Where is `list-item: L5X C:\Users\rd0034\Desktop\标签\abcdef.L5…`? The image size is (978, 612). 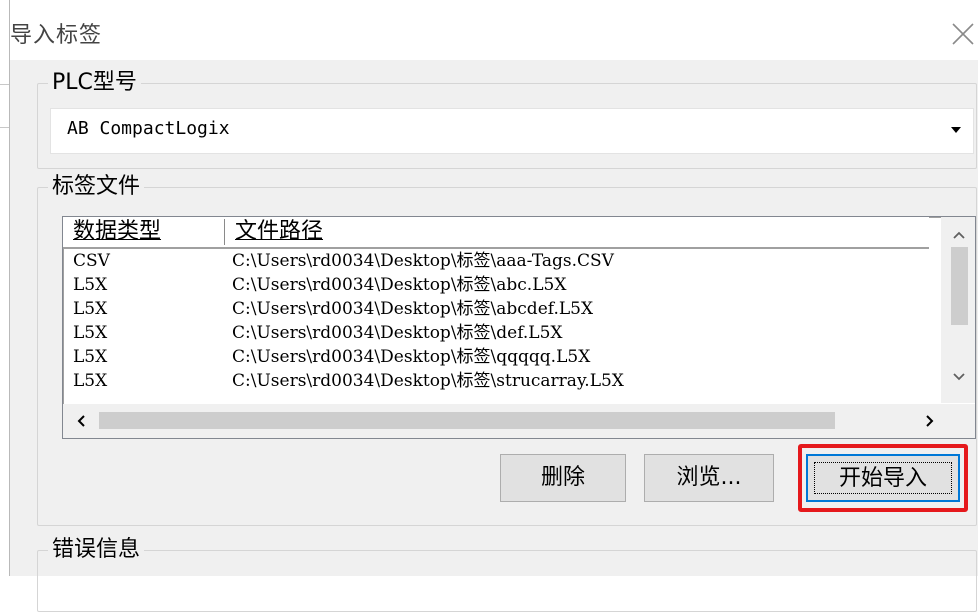
list-item: L5X C:\Users\rd0034\Desktop\标签\abcdef.L5… is located at coordinates (496, 309).